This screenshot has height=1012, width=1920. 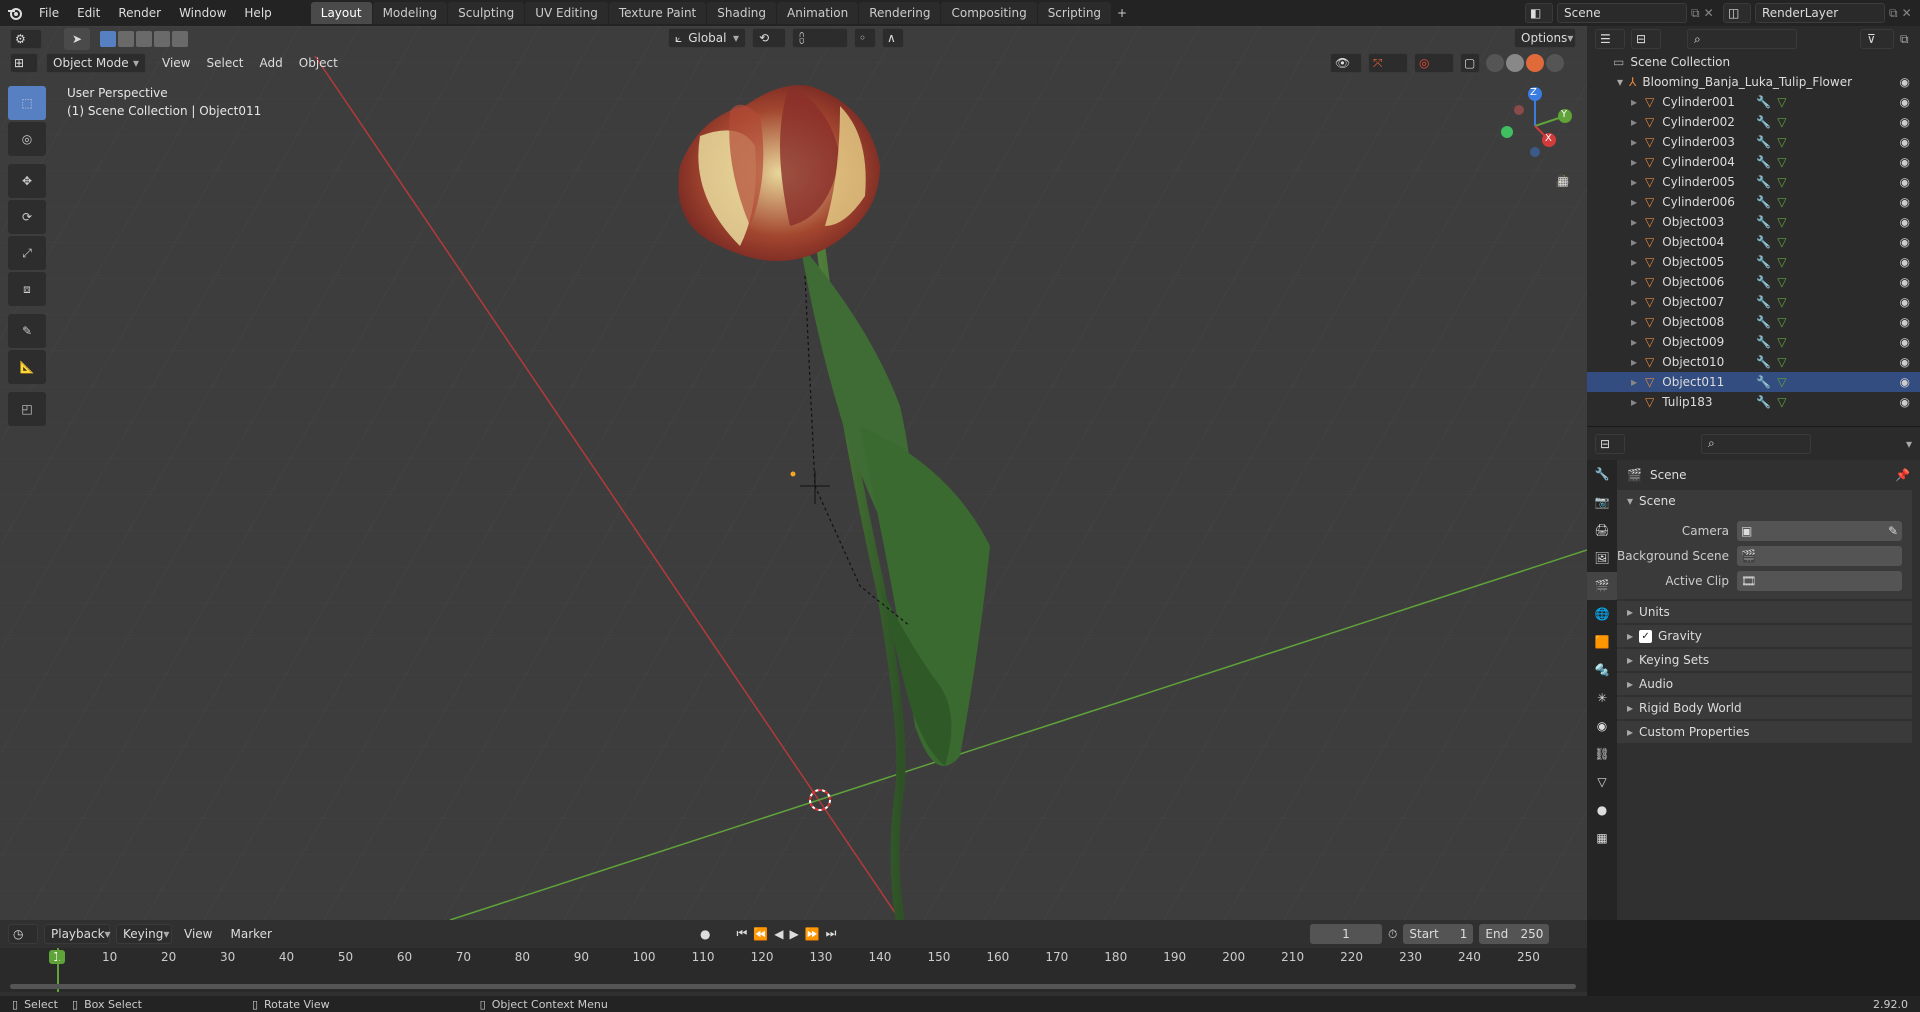 I want to click on wireframe-shading-icon, so click(x=1495, y=63).